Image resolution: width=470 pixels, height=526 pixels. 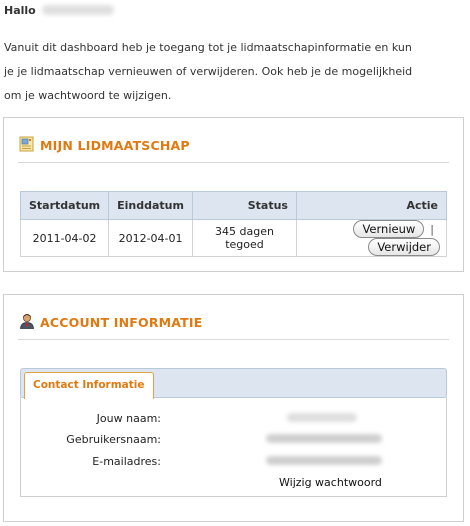 I want to click on cell-status: 345 dagen tegoed, so click(x=244, y=238).